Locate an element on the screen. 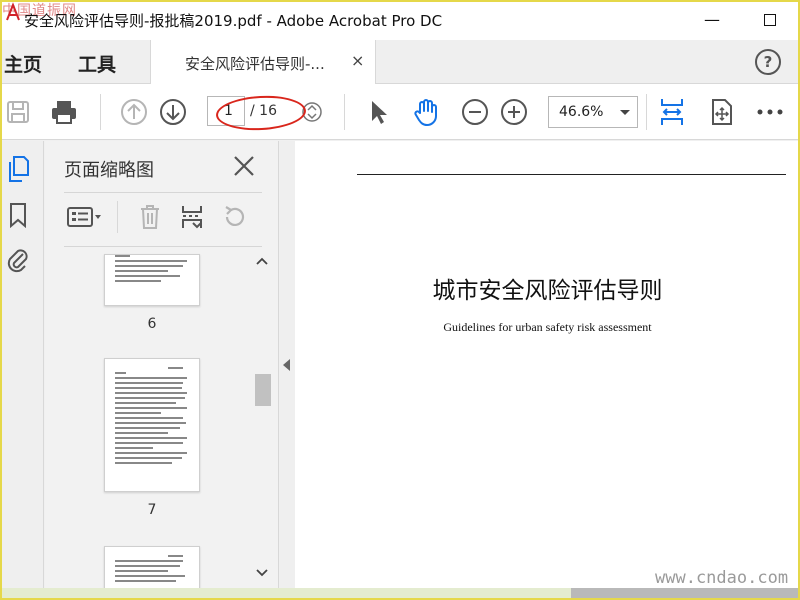 Image resolution: width=800 pixels, height=600 pixels. trash-icon is located at coordinates (150, 217).